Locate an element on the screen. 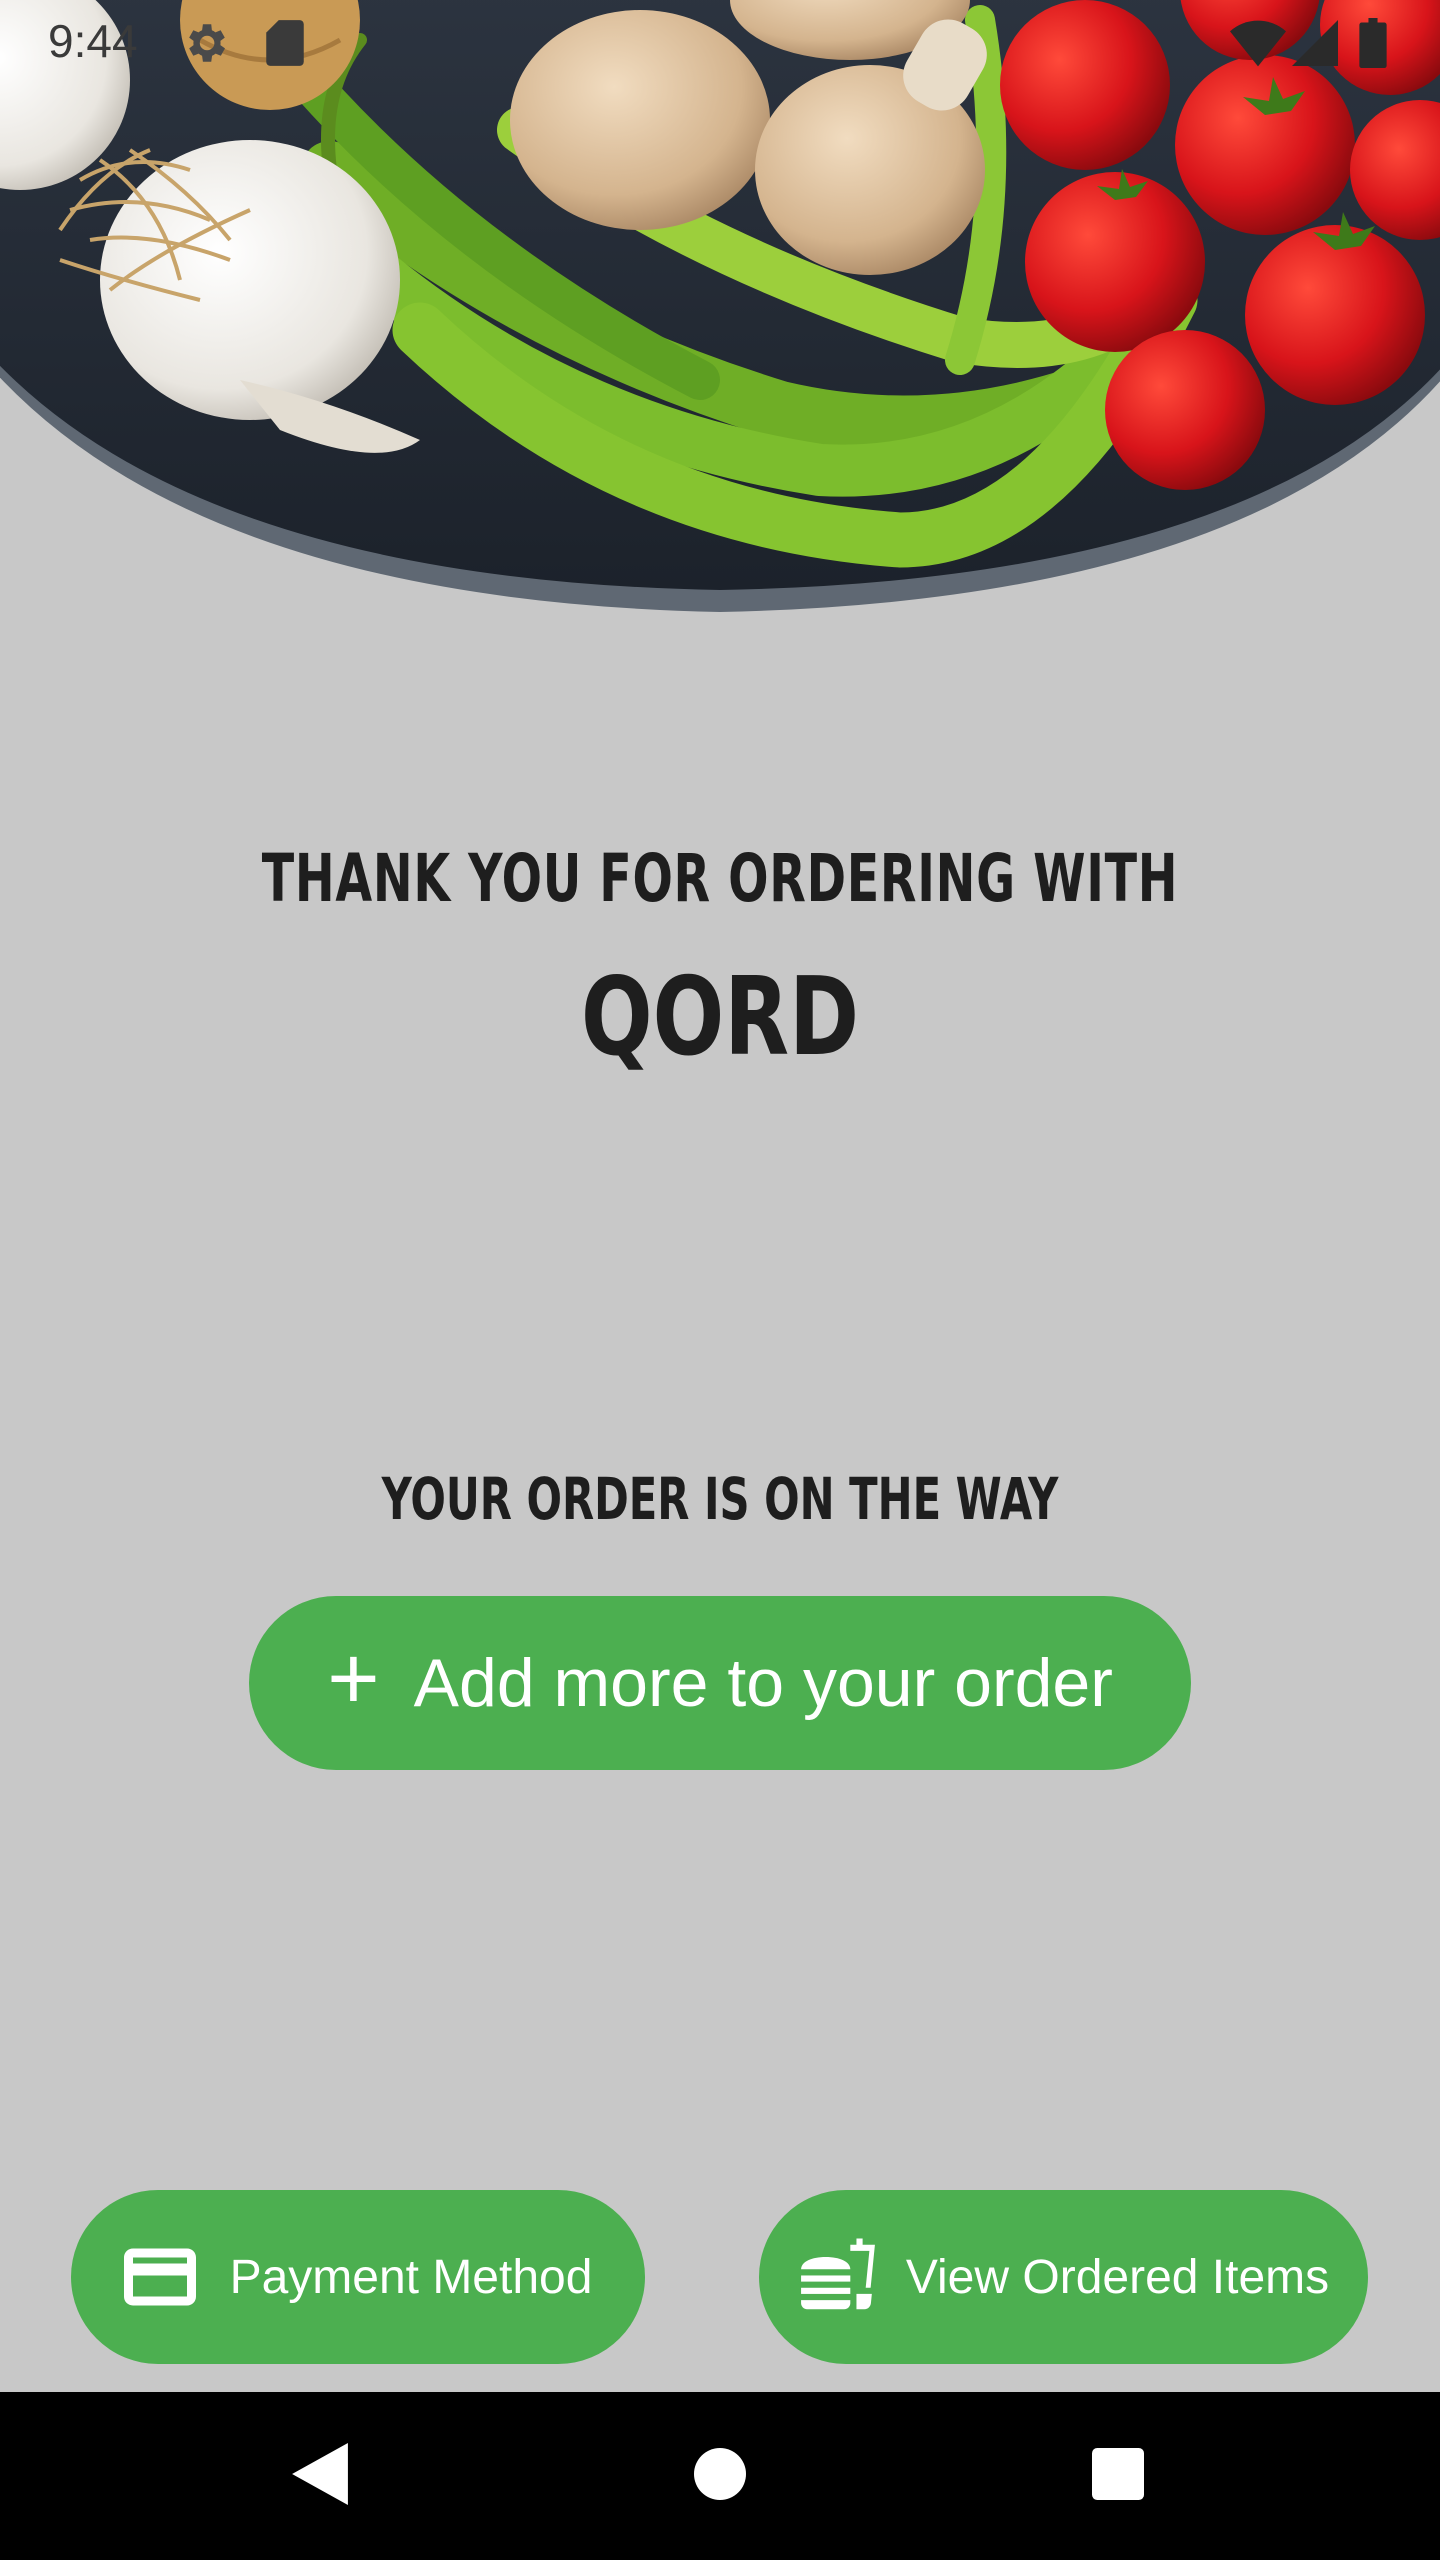  plus-icon: + is located at coordinates (353, 1679).